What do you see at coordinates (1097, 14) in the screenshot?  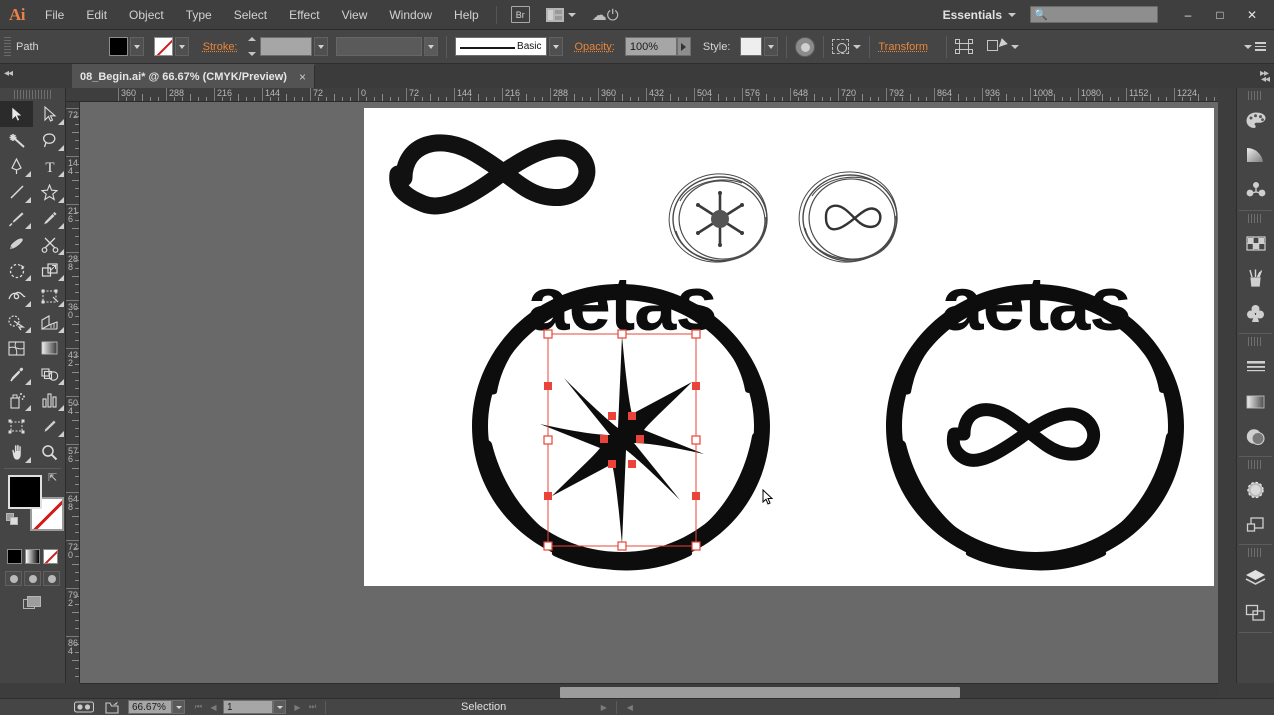 I see `search-field` at bounding box center [1097, 14].